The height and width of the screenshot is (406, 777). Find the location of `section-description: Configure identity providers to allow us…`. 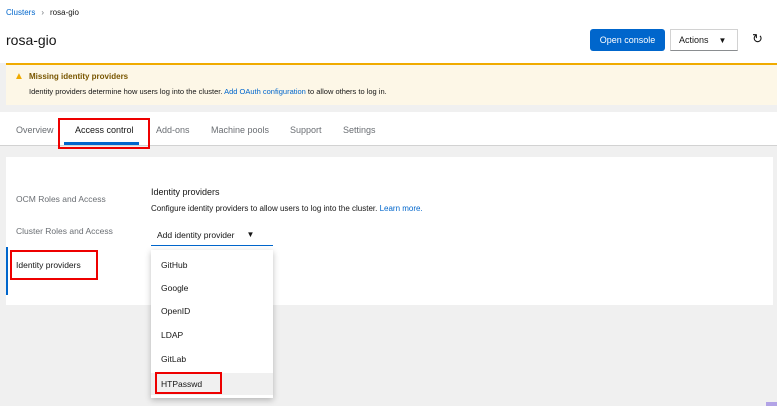

section-description: Configure identity providers to allow us… is located at coordinates (287, 208).